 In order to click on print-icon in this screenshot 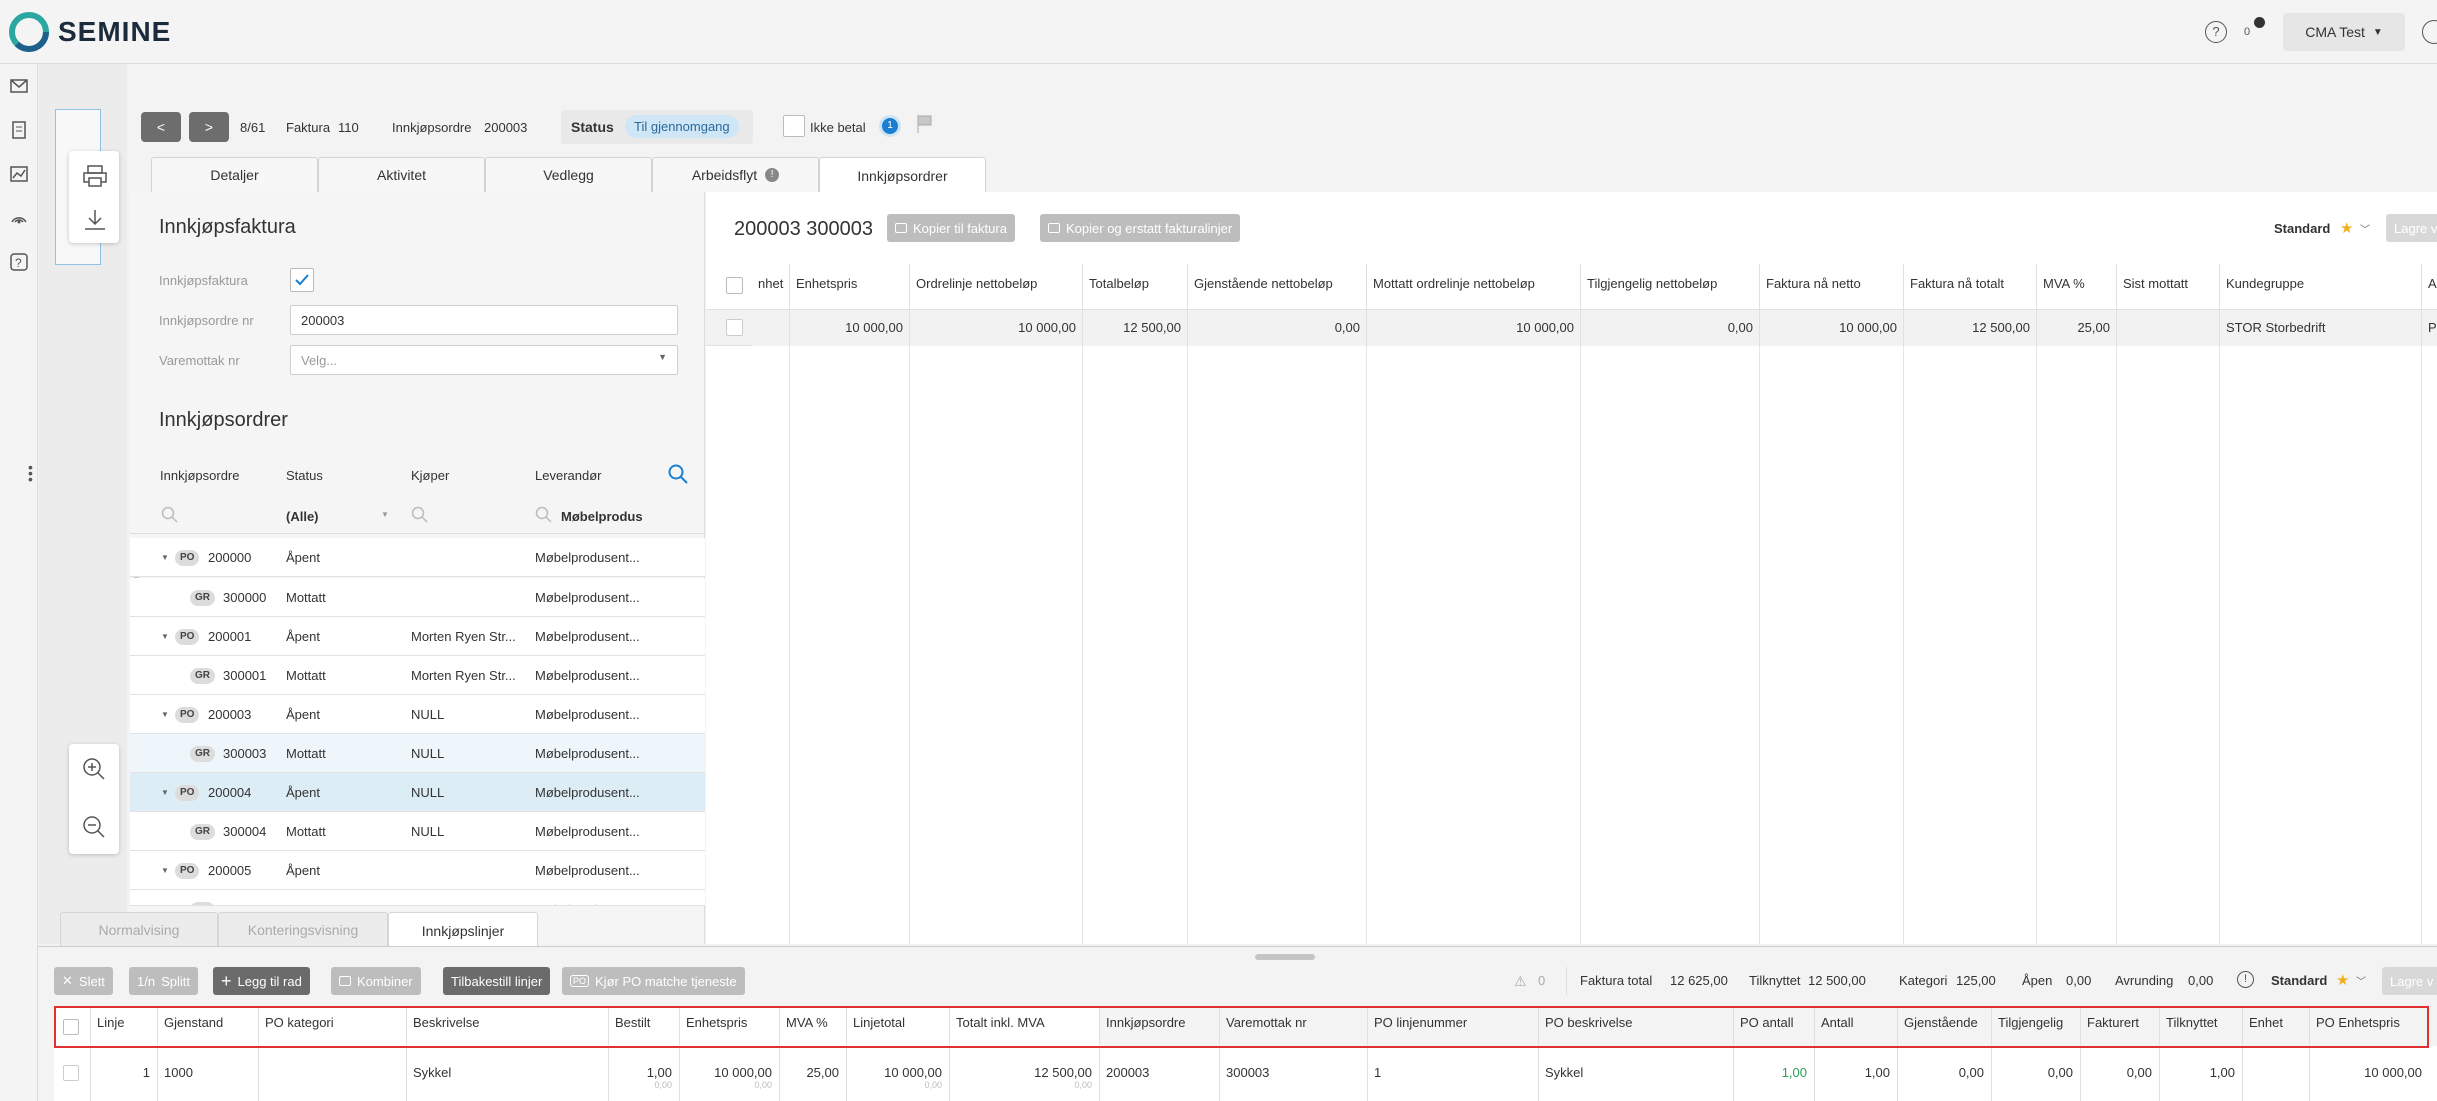, I will do `click(95, 176)`.